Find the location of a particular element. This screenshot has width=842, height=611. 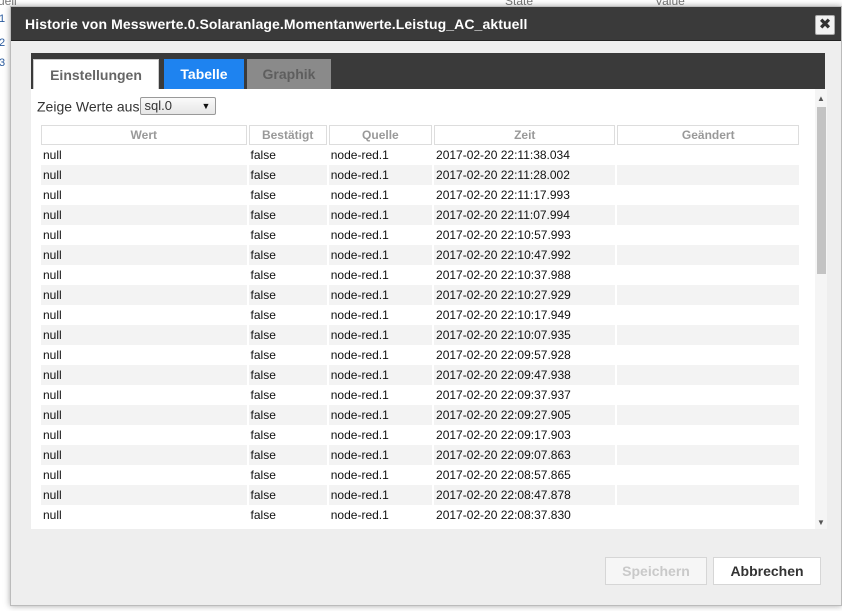

cell-zeit: 2017-02-20 22:11:38.034 is located at coordinates (503, 155).